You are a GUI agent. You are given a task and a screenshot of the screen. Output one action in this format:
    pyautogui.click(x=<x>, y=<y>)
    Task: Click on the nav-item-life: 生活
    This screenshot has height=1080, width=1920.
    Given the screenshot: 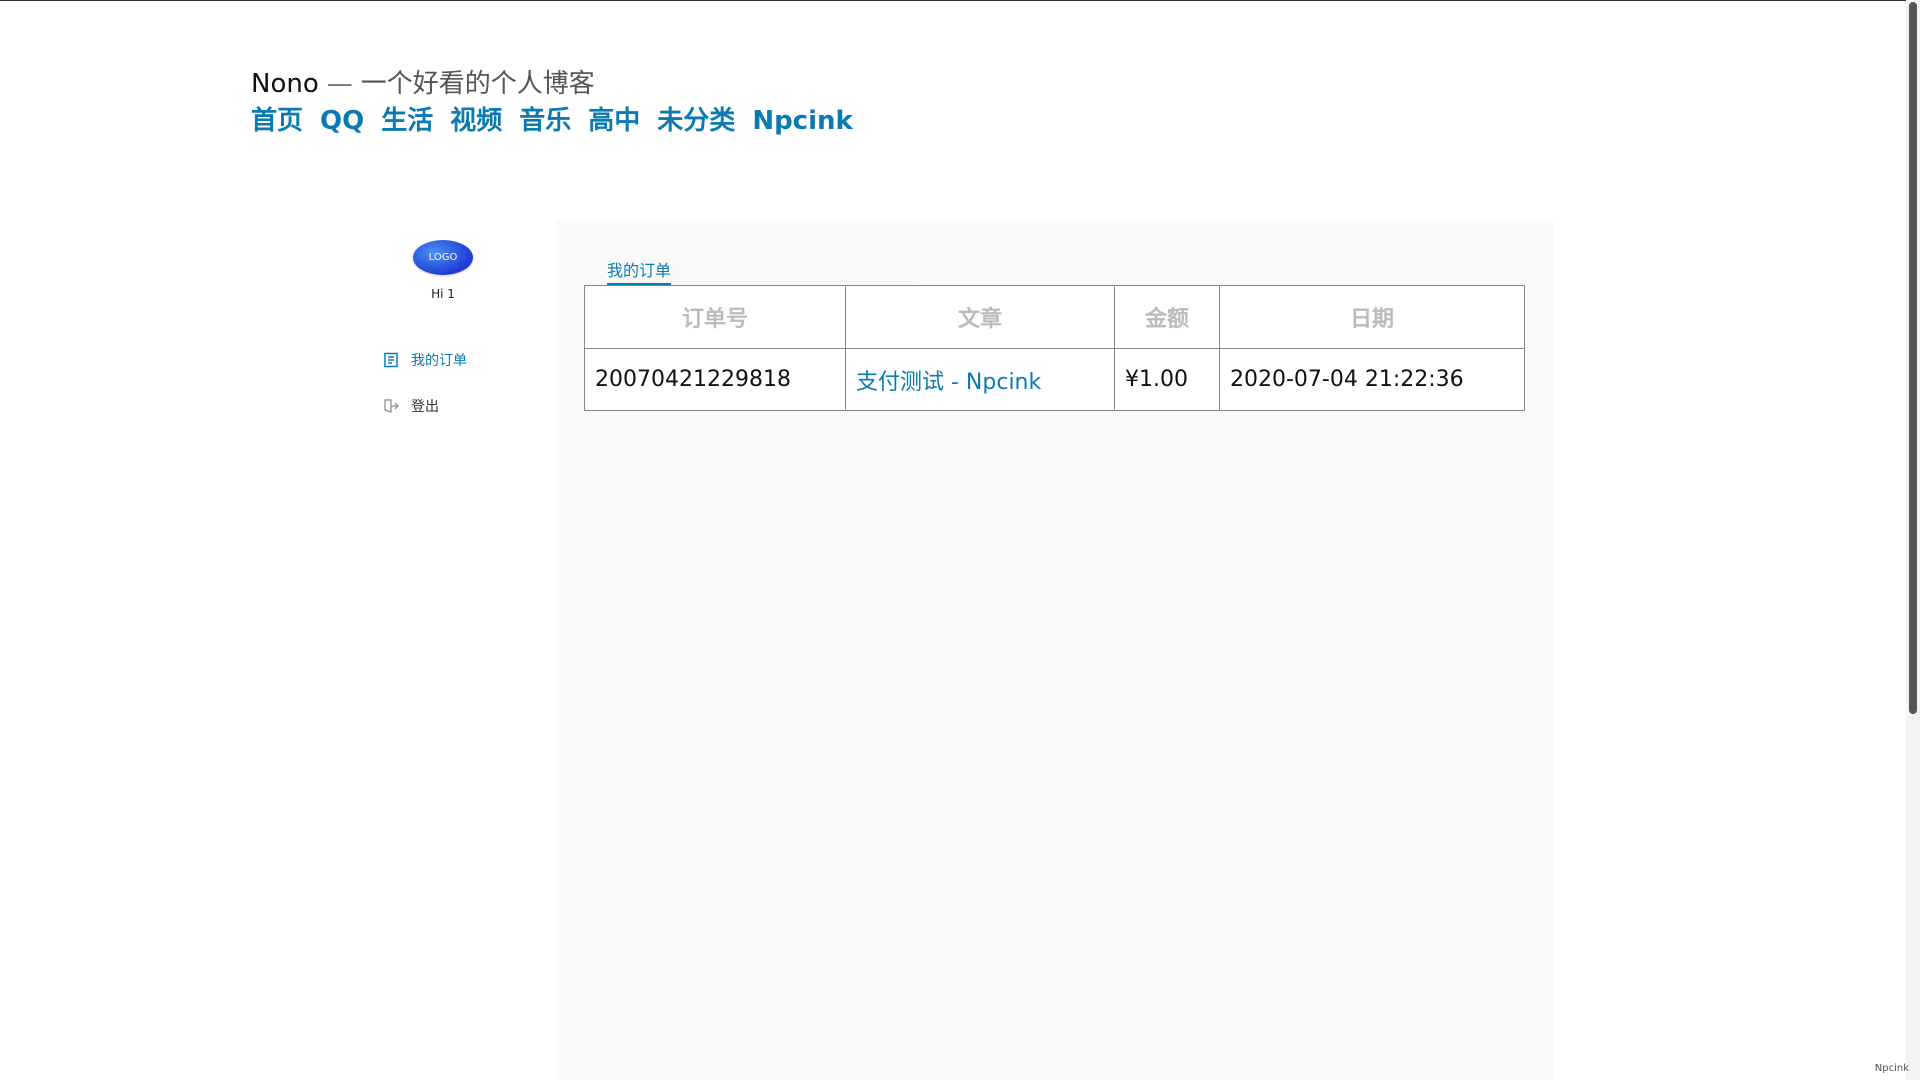 What is the action you would take?
    pyautogui.click(x=407, y=121)
    